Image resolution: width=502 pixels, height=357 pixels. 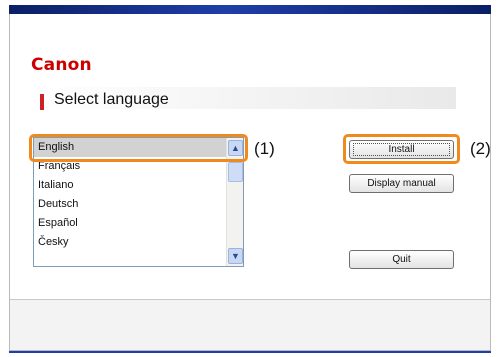 What do you see at coordinates (401, 259) in the screenshot?
I see `quit-button: Quit` at bounding box center [401, 259].